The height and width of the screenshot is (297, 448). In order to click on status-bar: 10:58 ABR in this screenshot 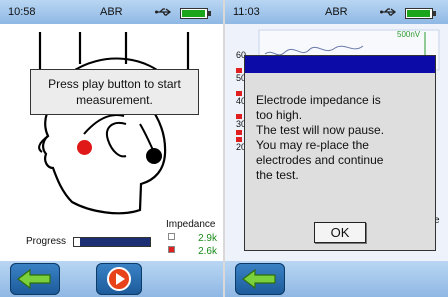, I will do `click(111, 12)`.